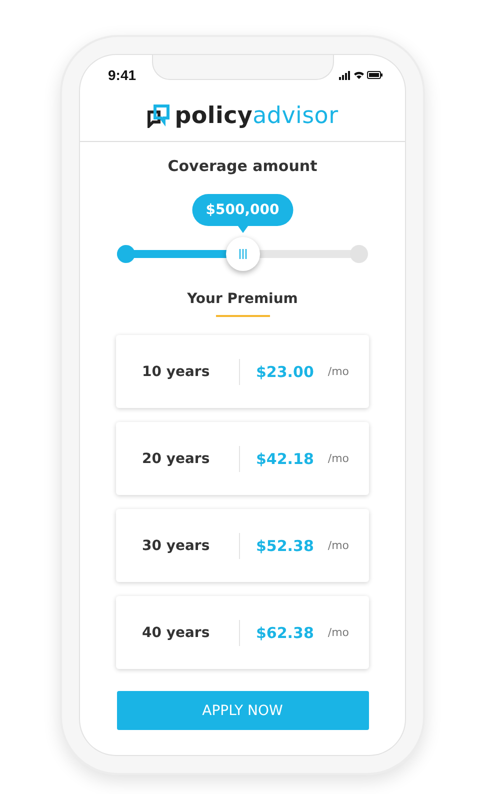 This screenshot has height=794, width=482. What do you see at coordinates (243, 210) in the screenshot?
I see `amount-bubble: $500,000` at bounding box center [243, 210].